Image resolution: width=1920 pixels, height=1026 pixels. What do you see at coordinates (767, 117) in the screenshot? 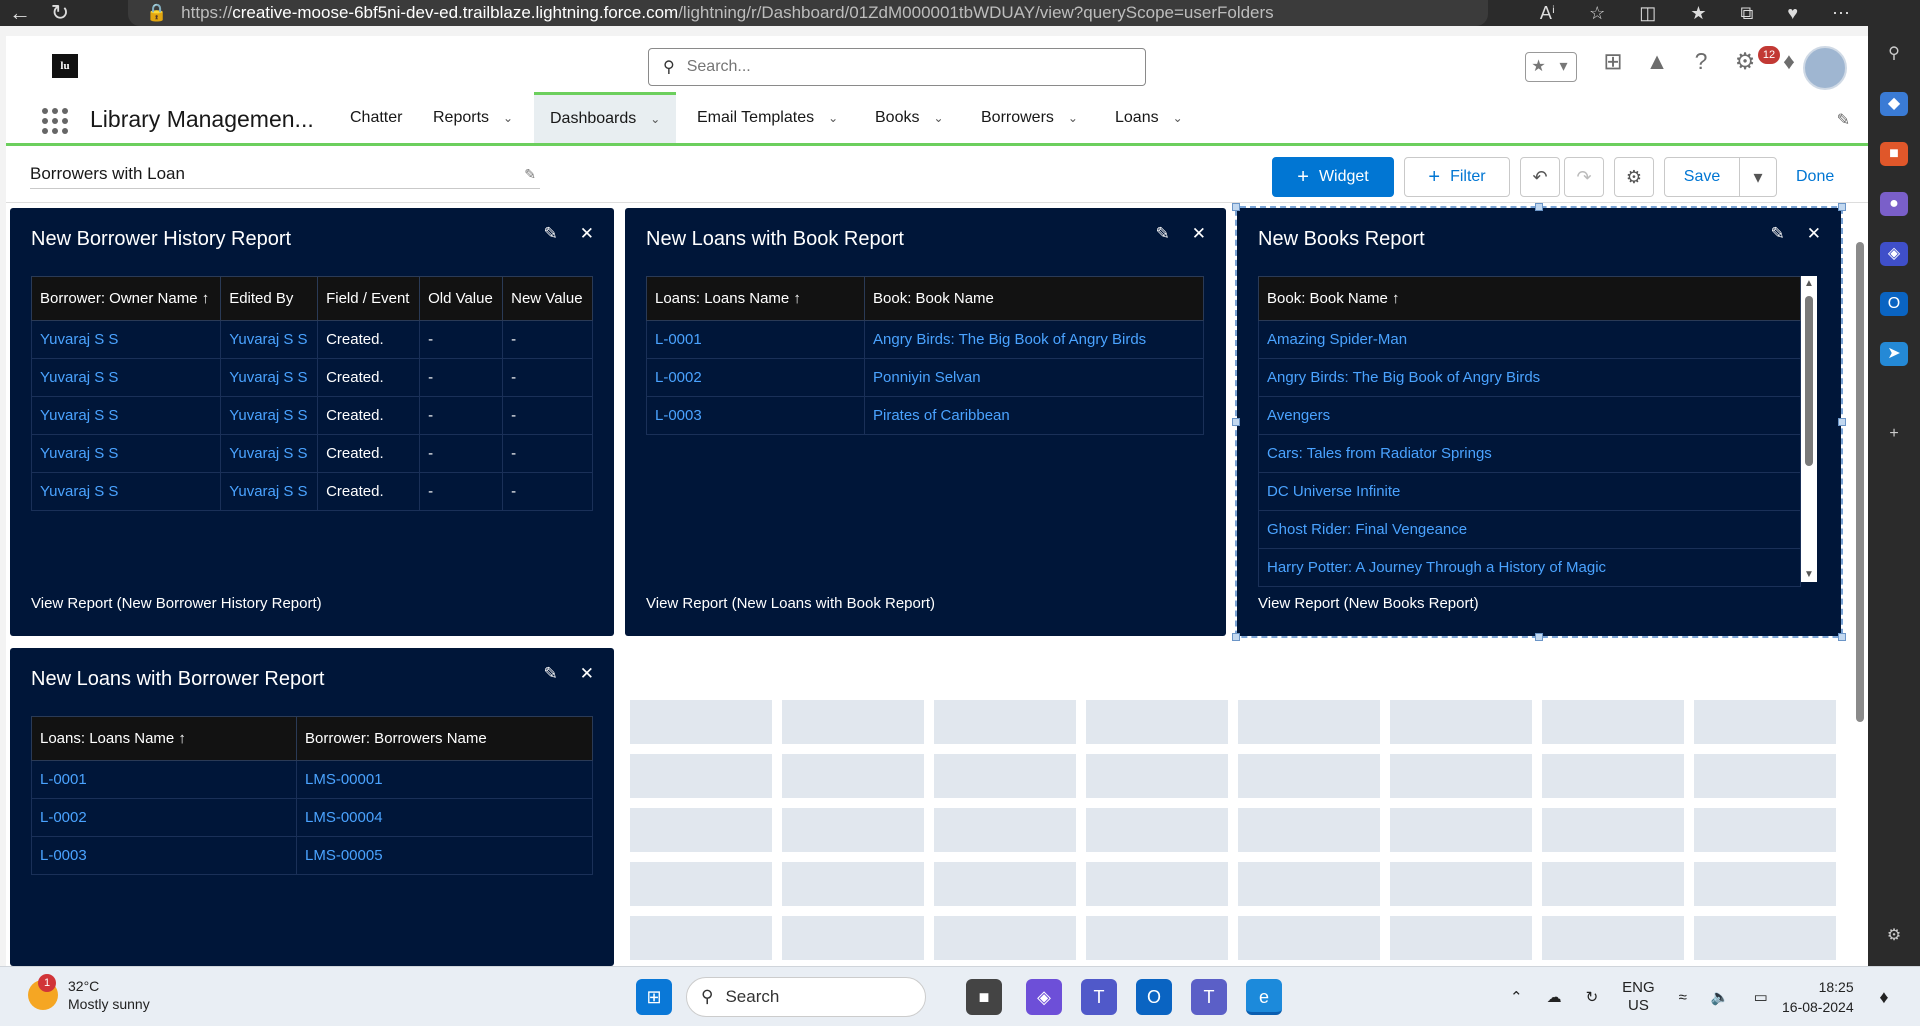
I see `nav-item-email-templates: Email Templates ⌄` at bounding box center [767, 117].